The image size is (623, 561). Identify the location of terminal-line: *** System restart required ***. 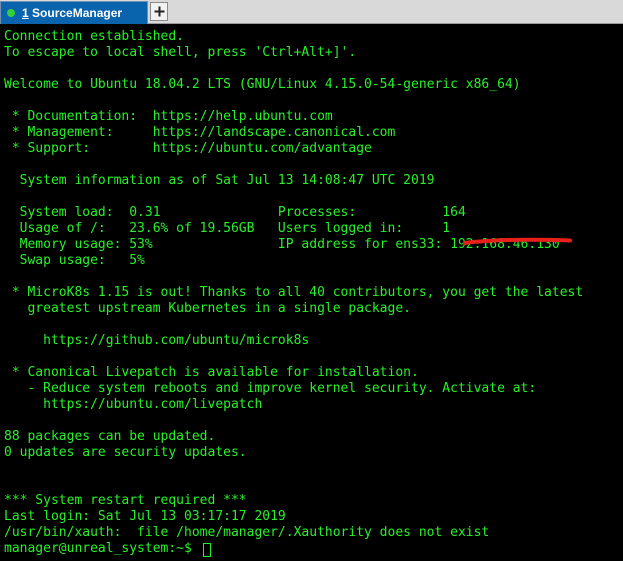
(125, 500).